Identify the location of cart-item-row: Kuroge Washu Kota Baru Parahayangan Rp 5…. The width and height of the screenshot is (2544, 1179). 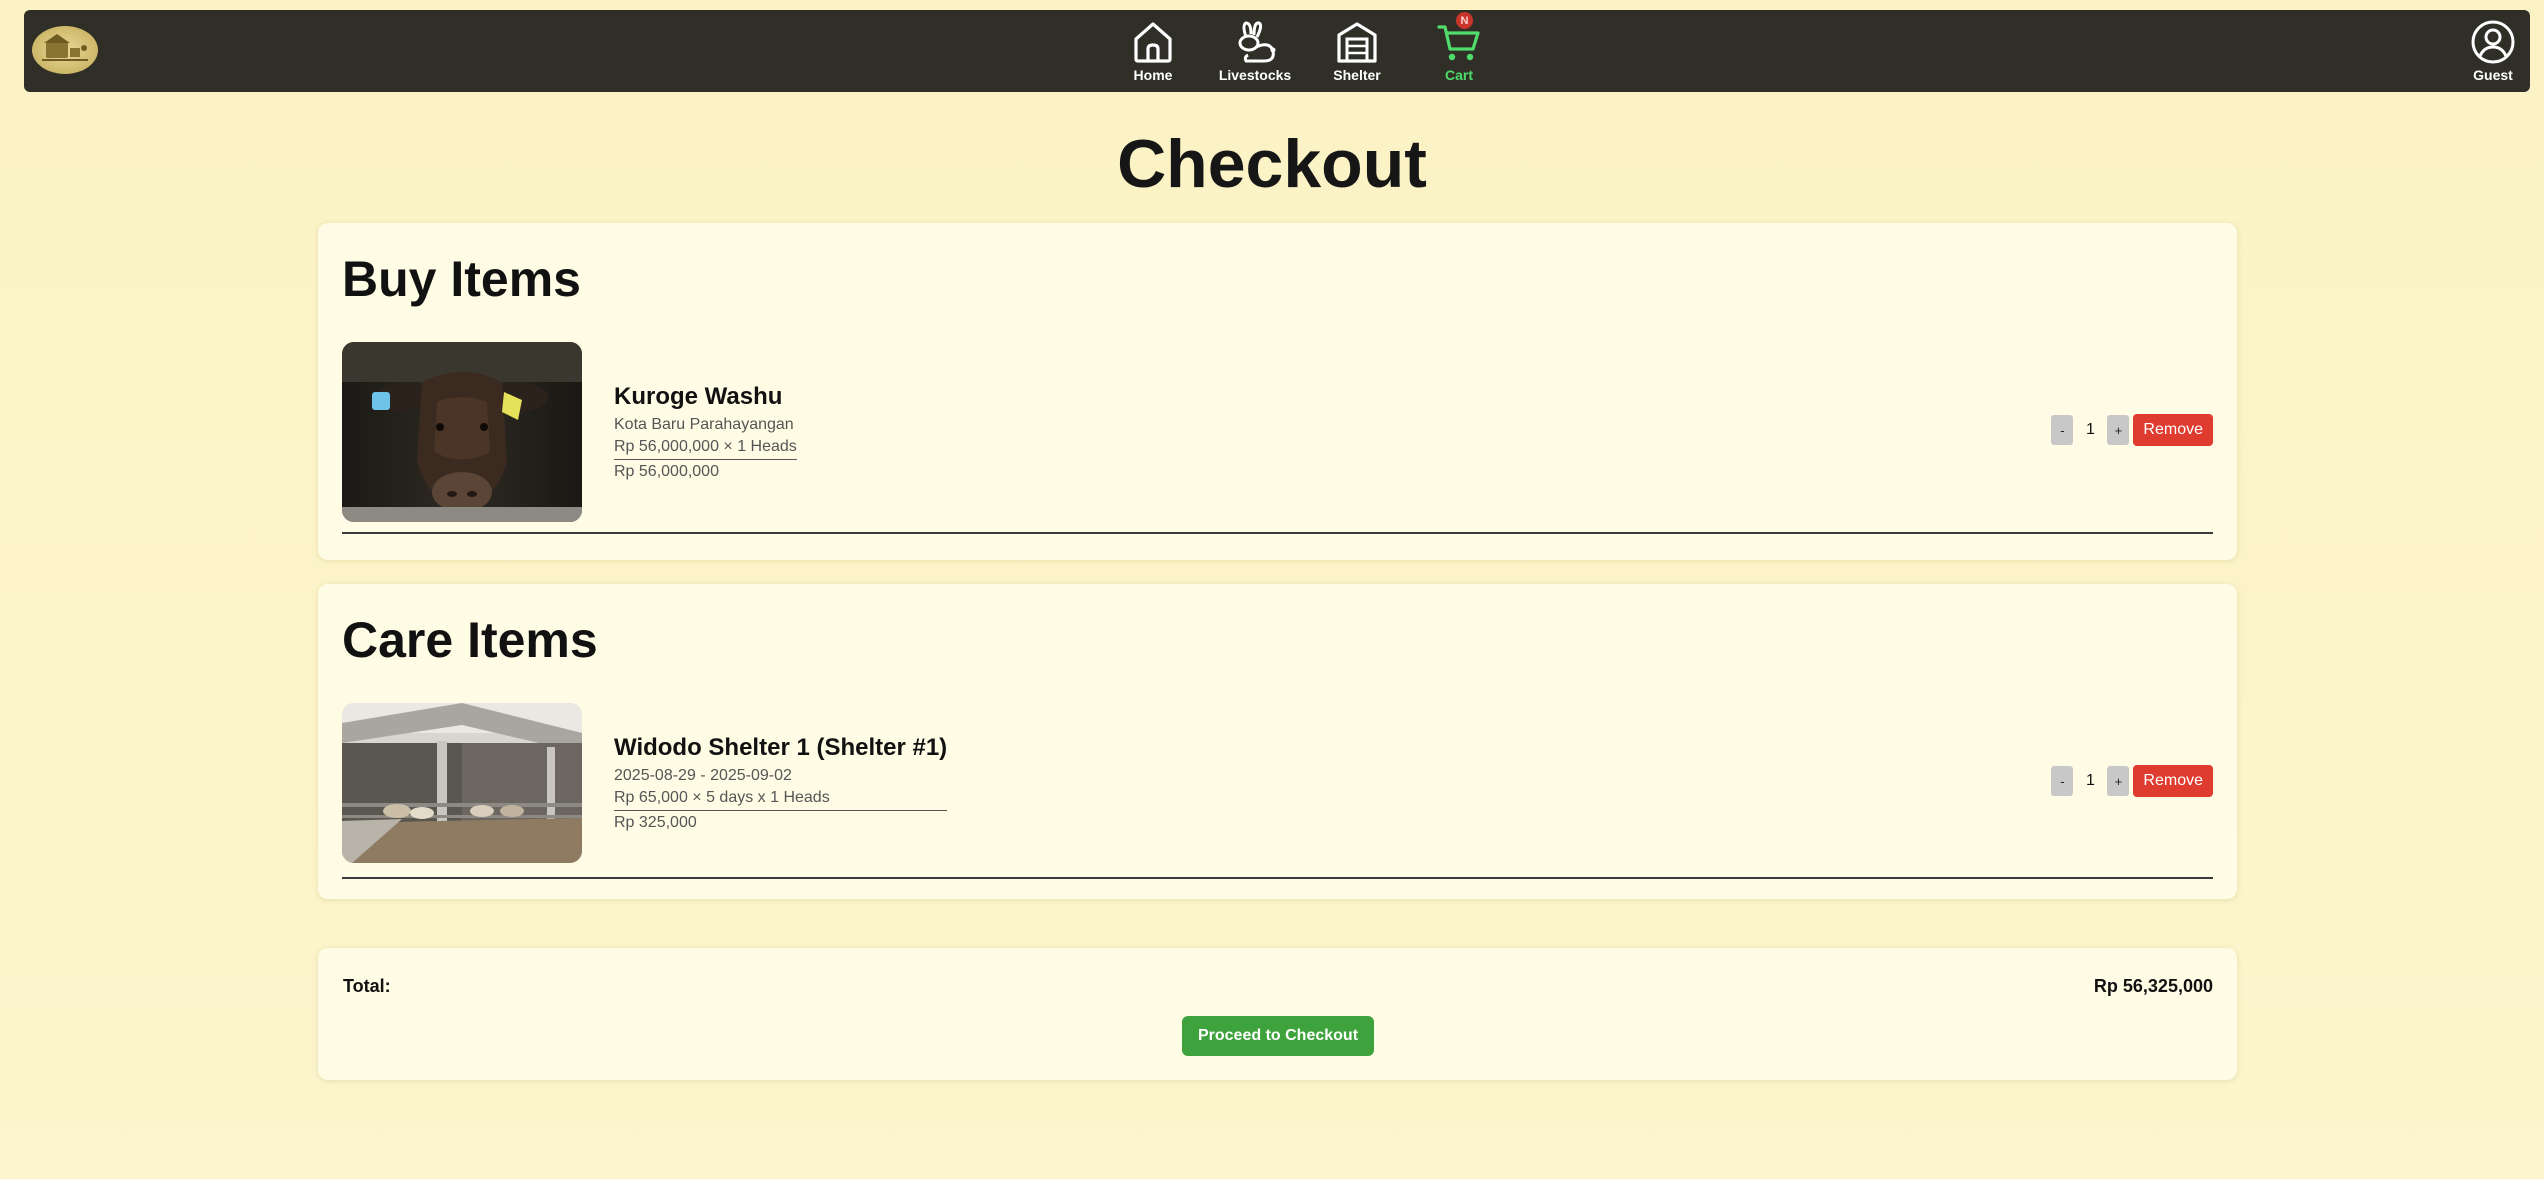
(1277, 438).